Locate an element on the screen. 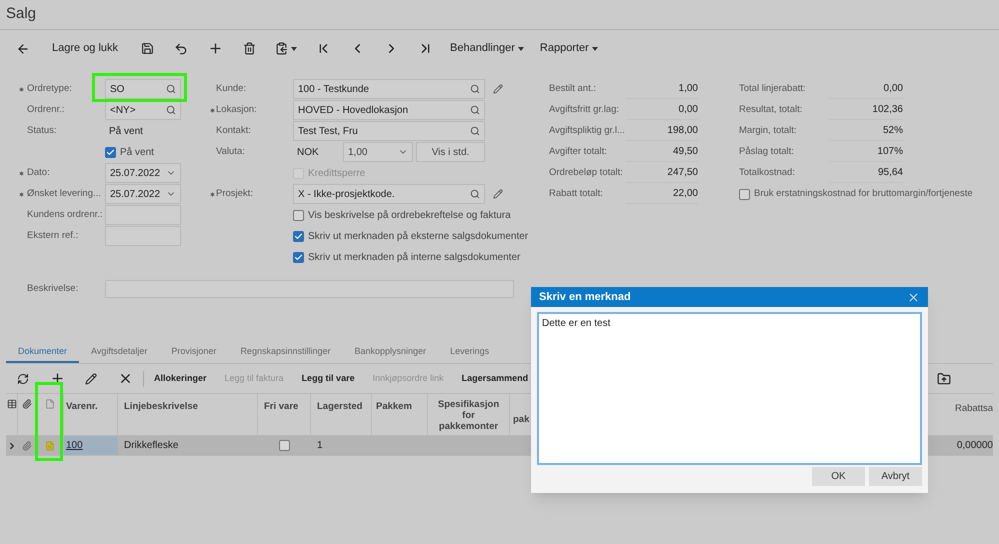 This screenshot has width=999, height=544. undo-icon is located at coordinates (181, 49).